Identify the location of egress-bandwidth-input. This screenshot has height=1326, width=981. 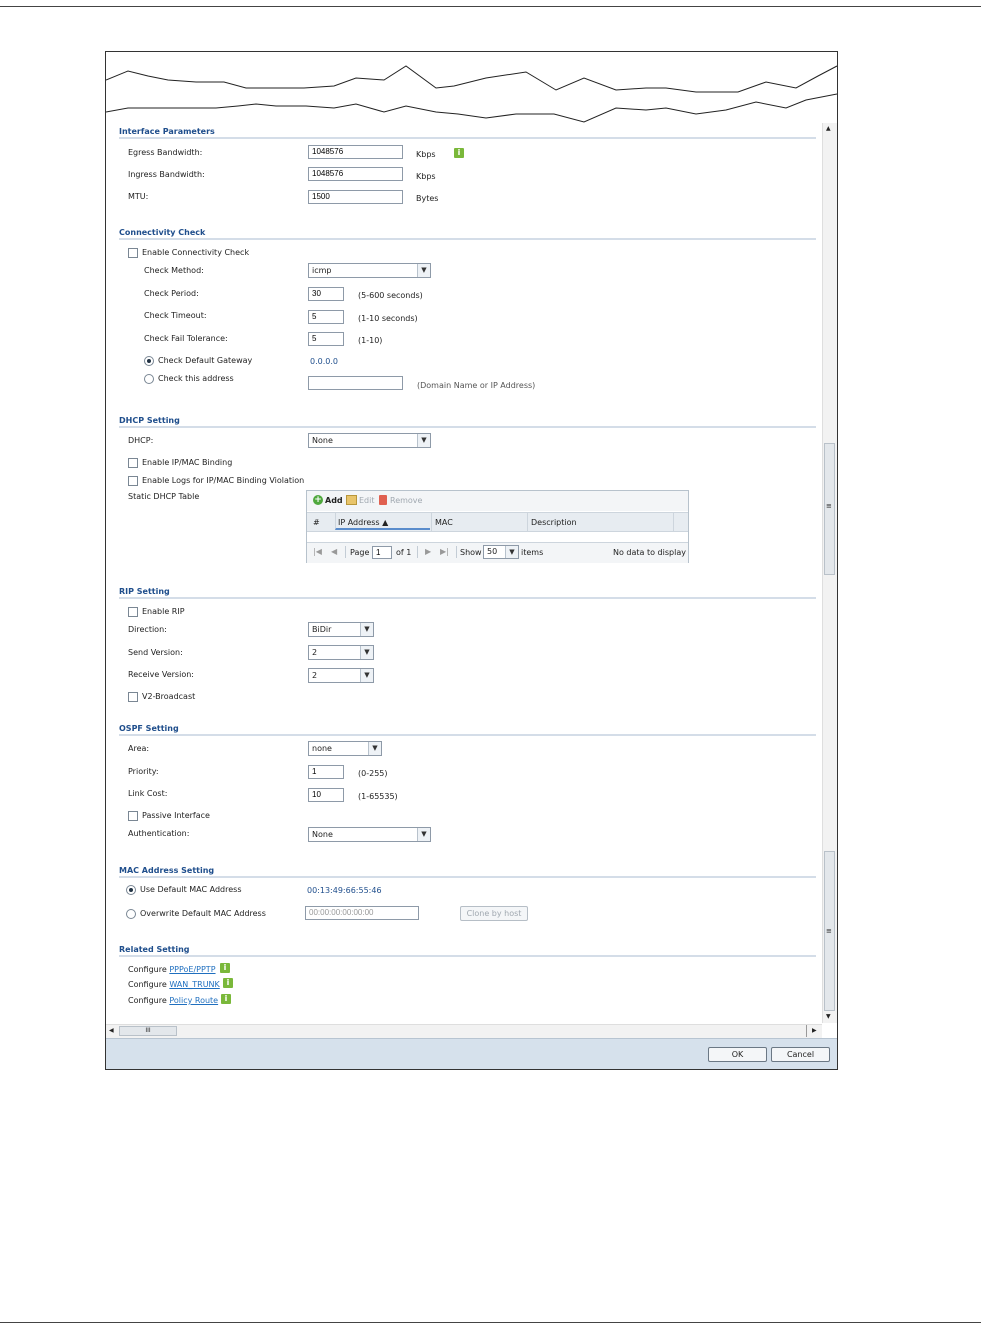
(355, 152).